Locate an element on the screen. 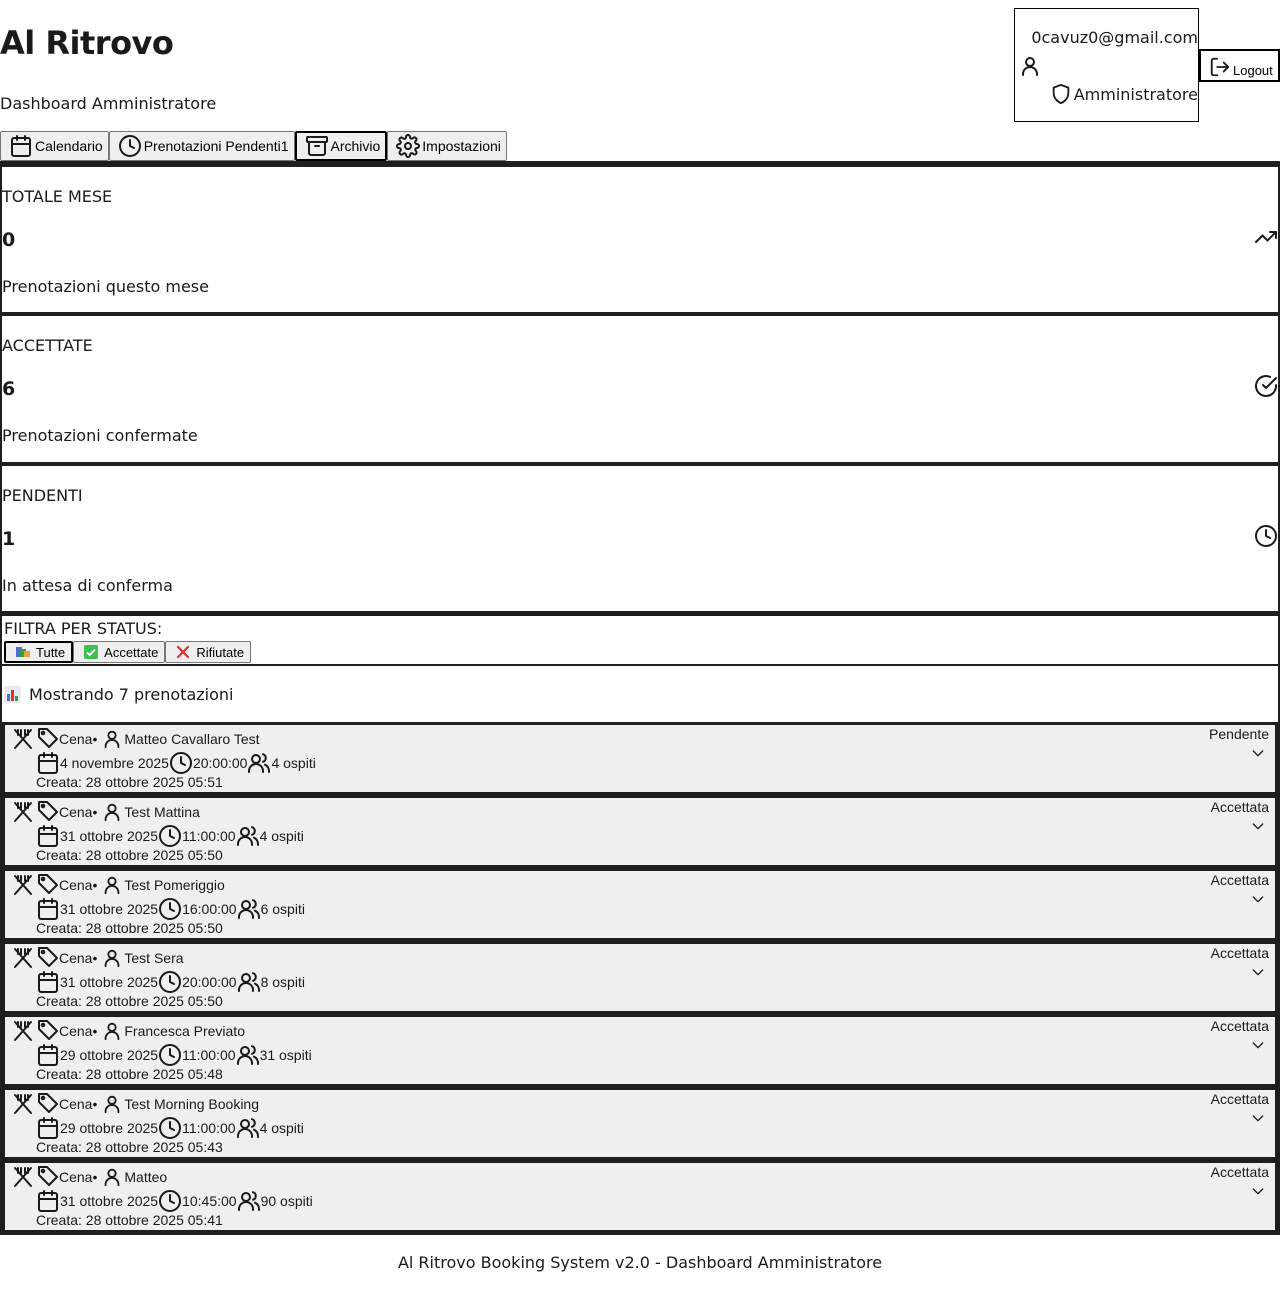 This screenshot has width=1280, height=1291. booking-time: 16:00:00 is located at coordinates (209, 909).